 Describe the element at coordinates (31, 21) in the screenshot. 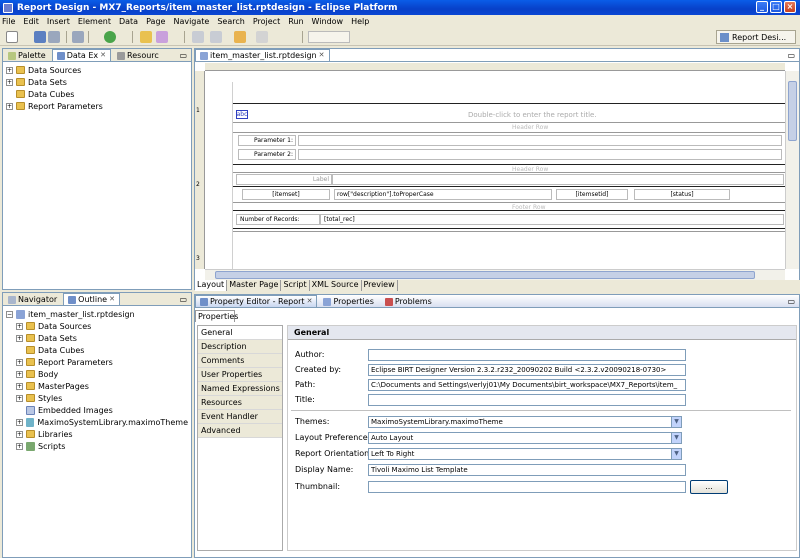

I see `menu-edit: Edit` at that location.